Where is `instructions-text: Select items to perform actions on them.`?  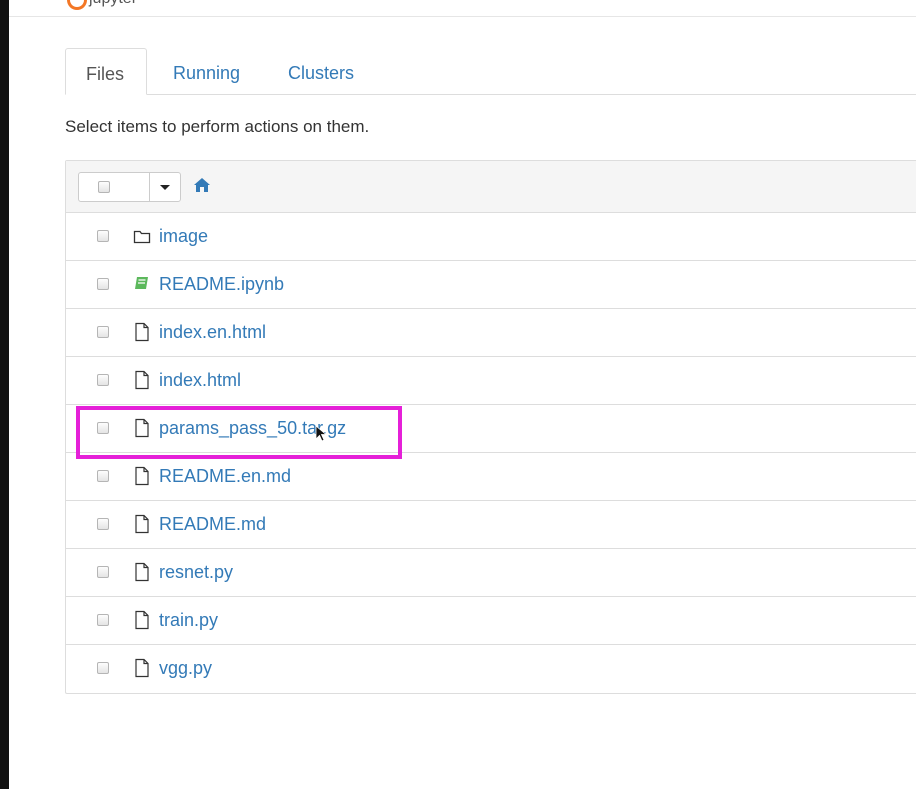 instructions-text: Select items to perform actions on them. is located at coordinates (217, 126).